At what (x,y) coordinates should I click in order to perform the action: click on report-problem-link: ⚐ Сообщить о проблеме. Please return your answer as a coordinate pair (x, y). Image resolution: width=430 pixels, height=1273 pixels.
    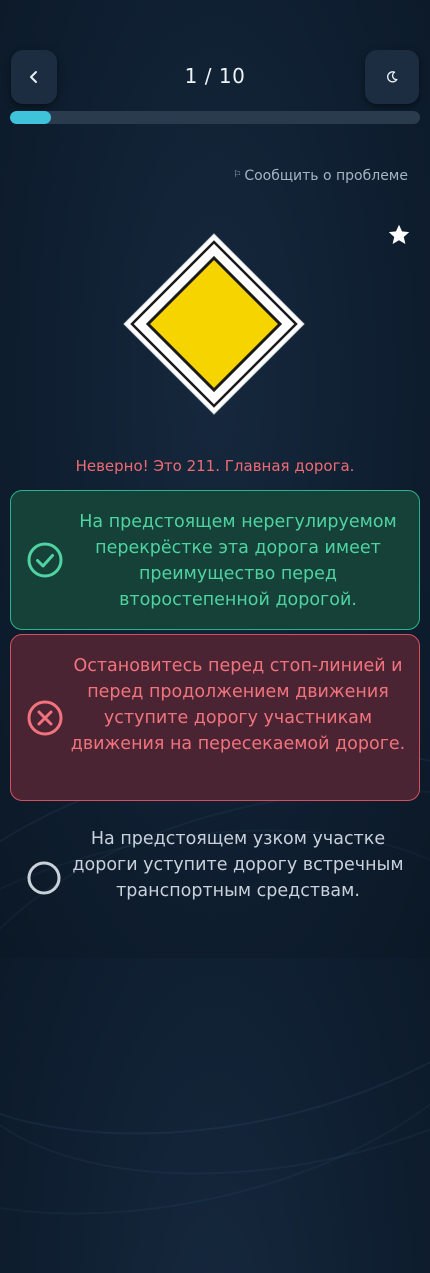
    Looking at the image, I should click on (320, 176).